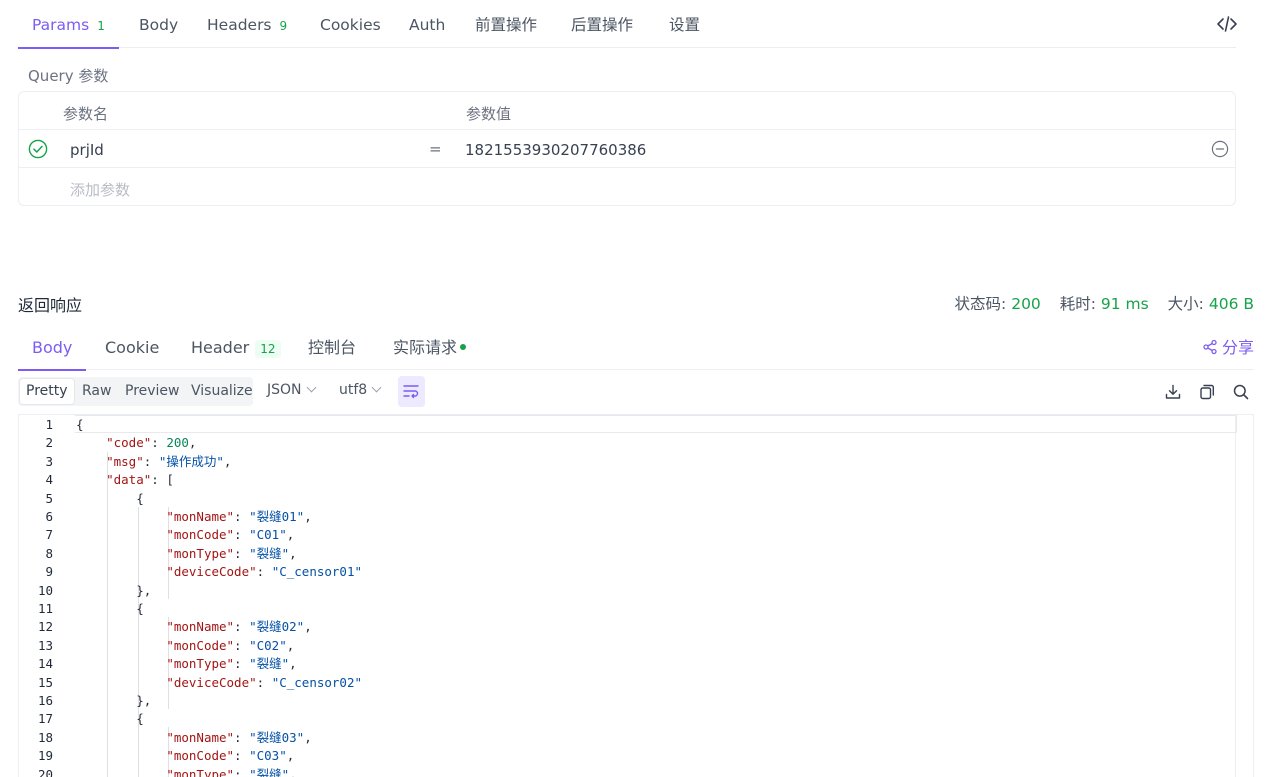 This screenshot has height=777, width=1280. What do you see at coordinates (264, 572) in the screenshot?
I see `code-text: "deviceCode": "C_censor01"` at bounding box center [264, 572].